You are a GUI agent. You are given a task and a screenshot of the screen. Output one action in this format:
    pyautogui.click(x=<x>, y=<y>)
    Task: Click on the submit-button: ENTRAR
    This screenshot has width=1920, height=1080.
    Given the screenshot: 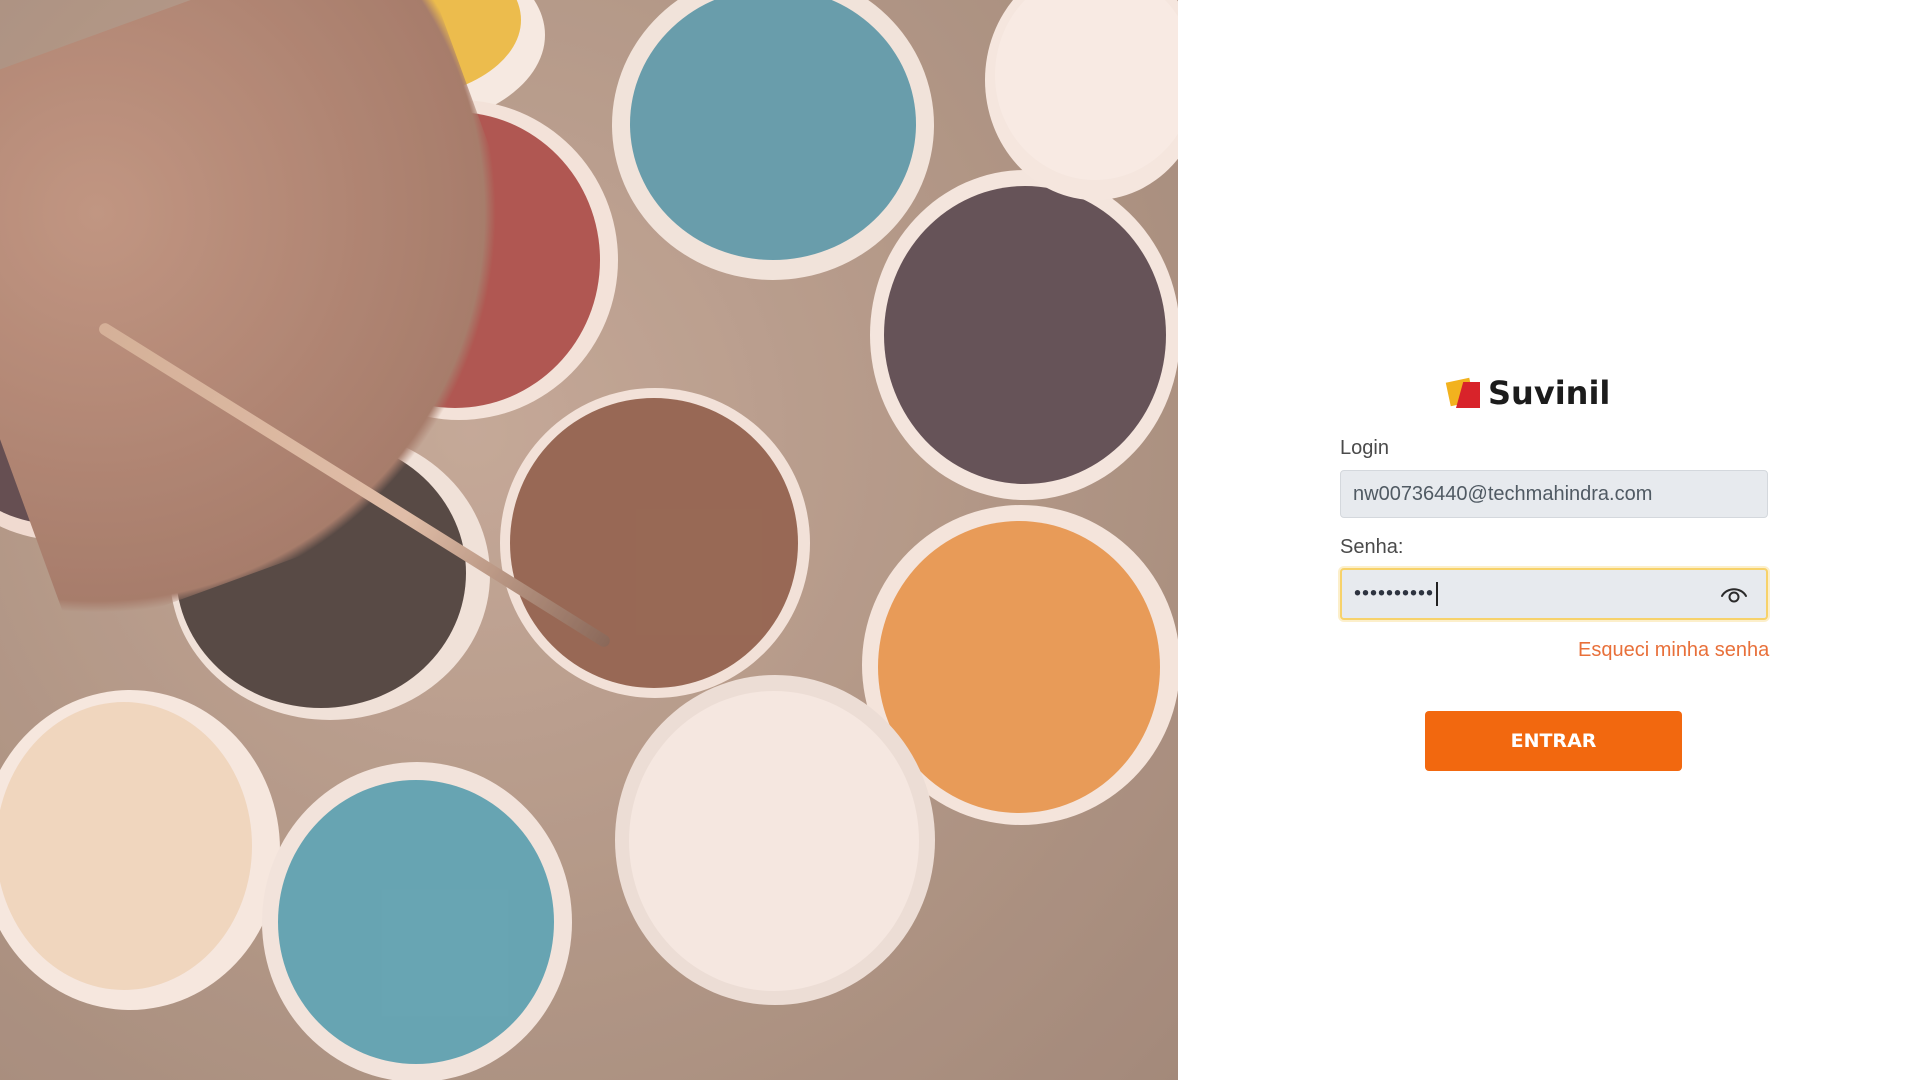 What is the action you would take?
    pyautogui.click(x=1553, y=741)
    